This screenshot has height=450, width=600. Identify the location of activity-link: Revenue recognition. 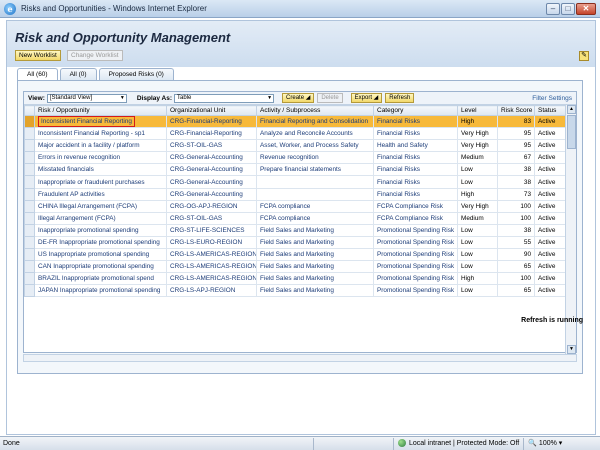
(315, 158).